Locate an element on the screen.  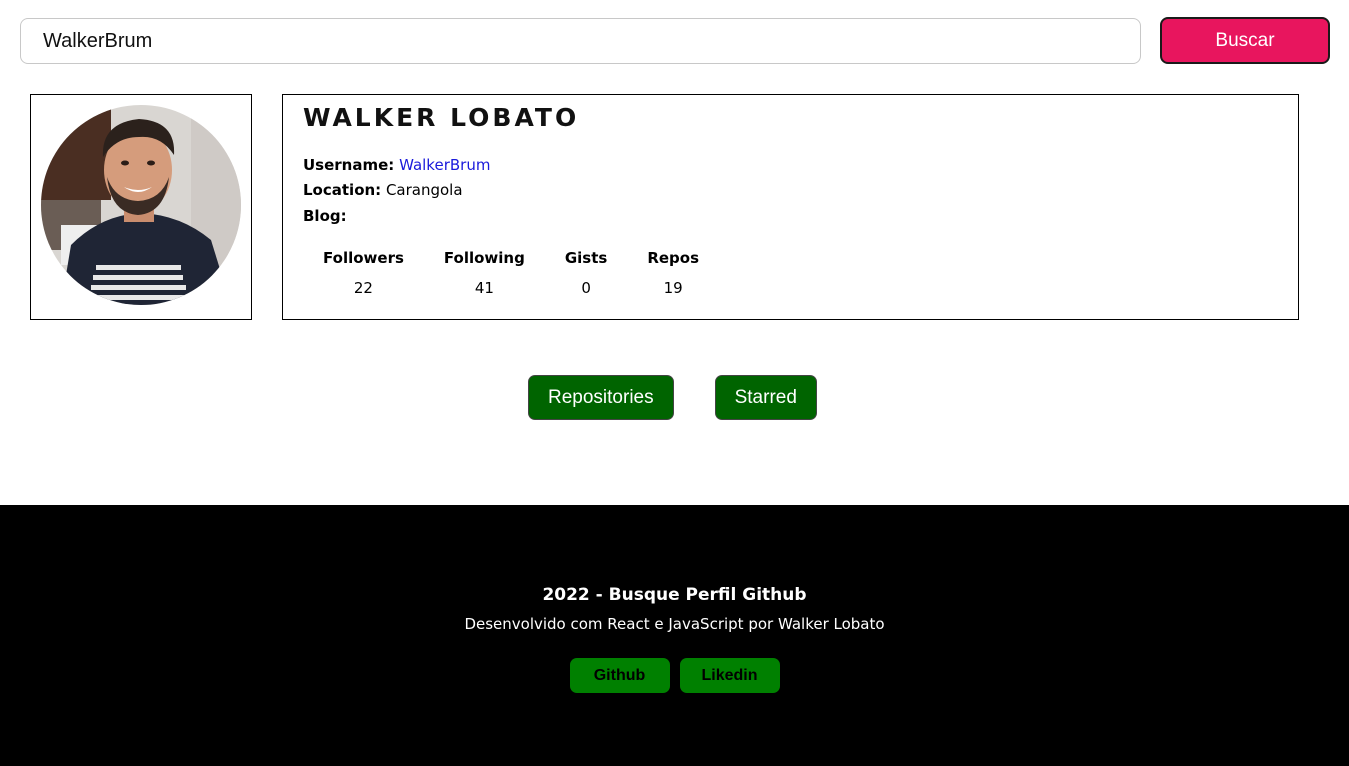
github-link-button: Github is located at coordinates (619, 675).